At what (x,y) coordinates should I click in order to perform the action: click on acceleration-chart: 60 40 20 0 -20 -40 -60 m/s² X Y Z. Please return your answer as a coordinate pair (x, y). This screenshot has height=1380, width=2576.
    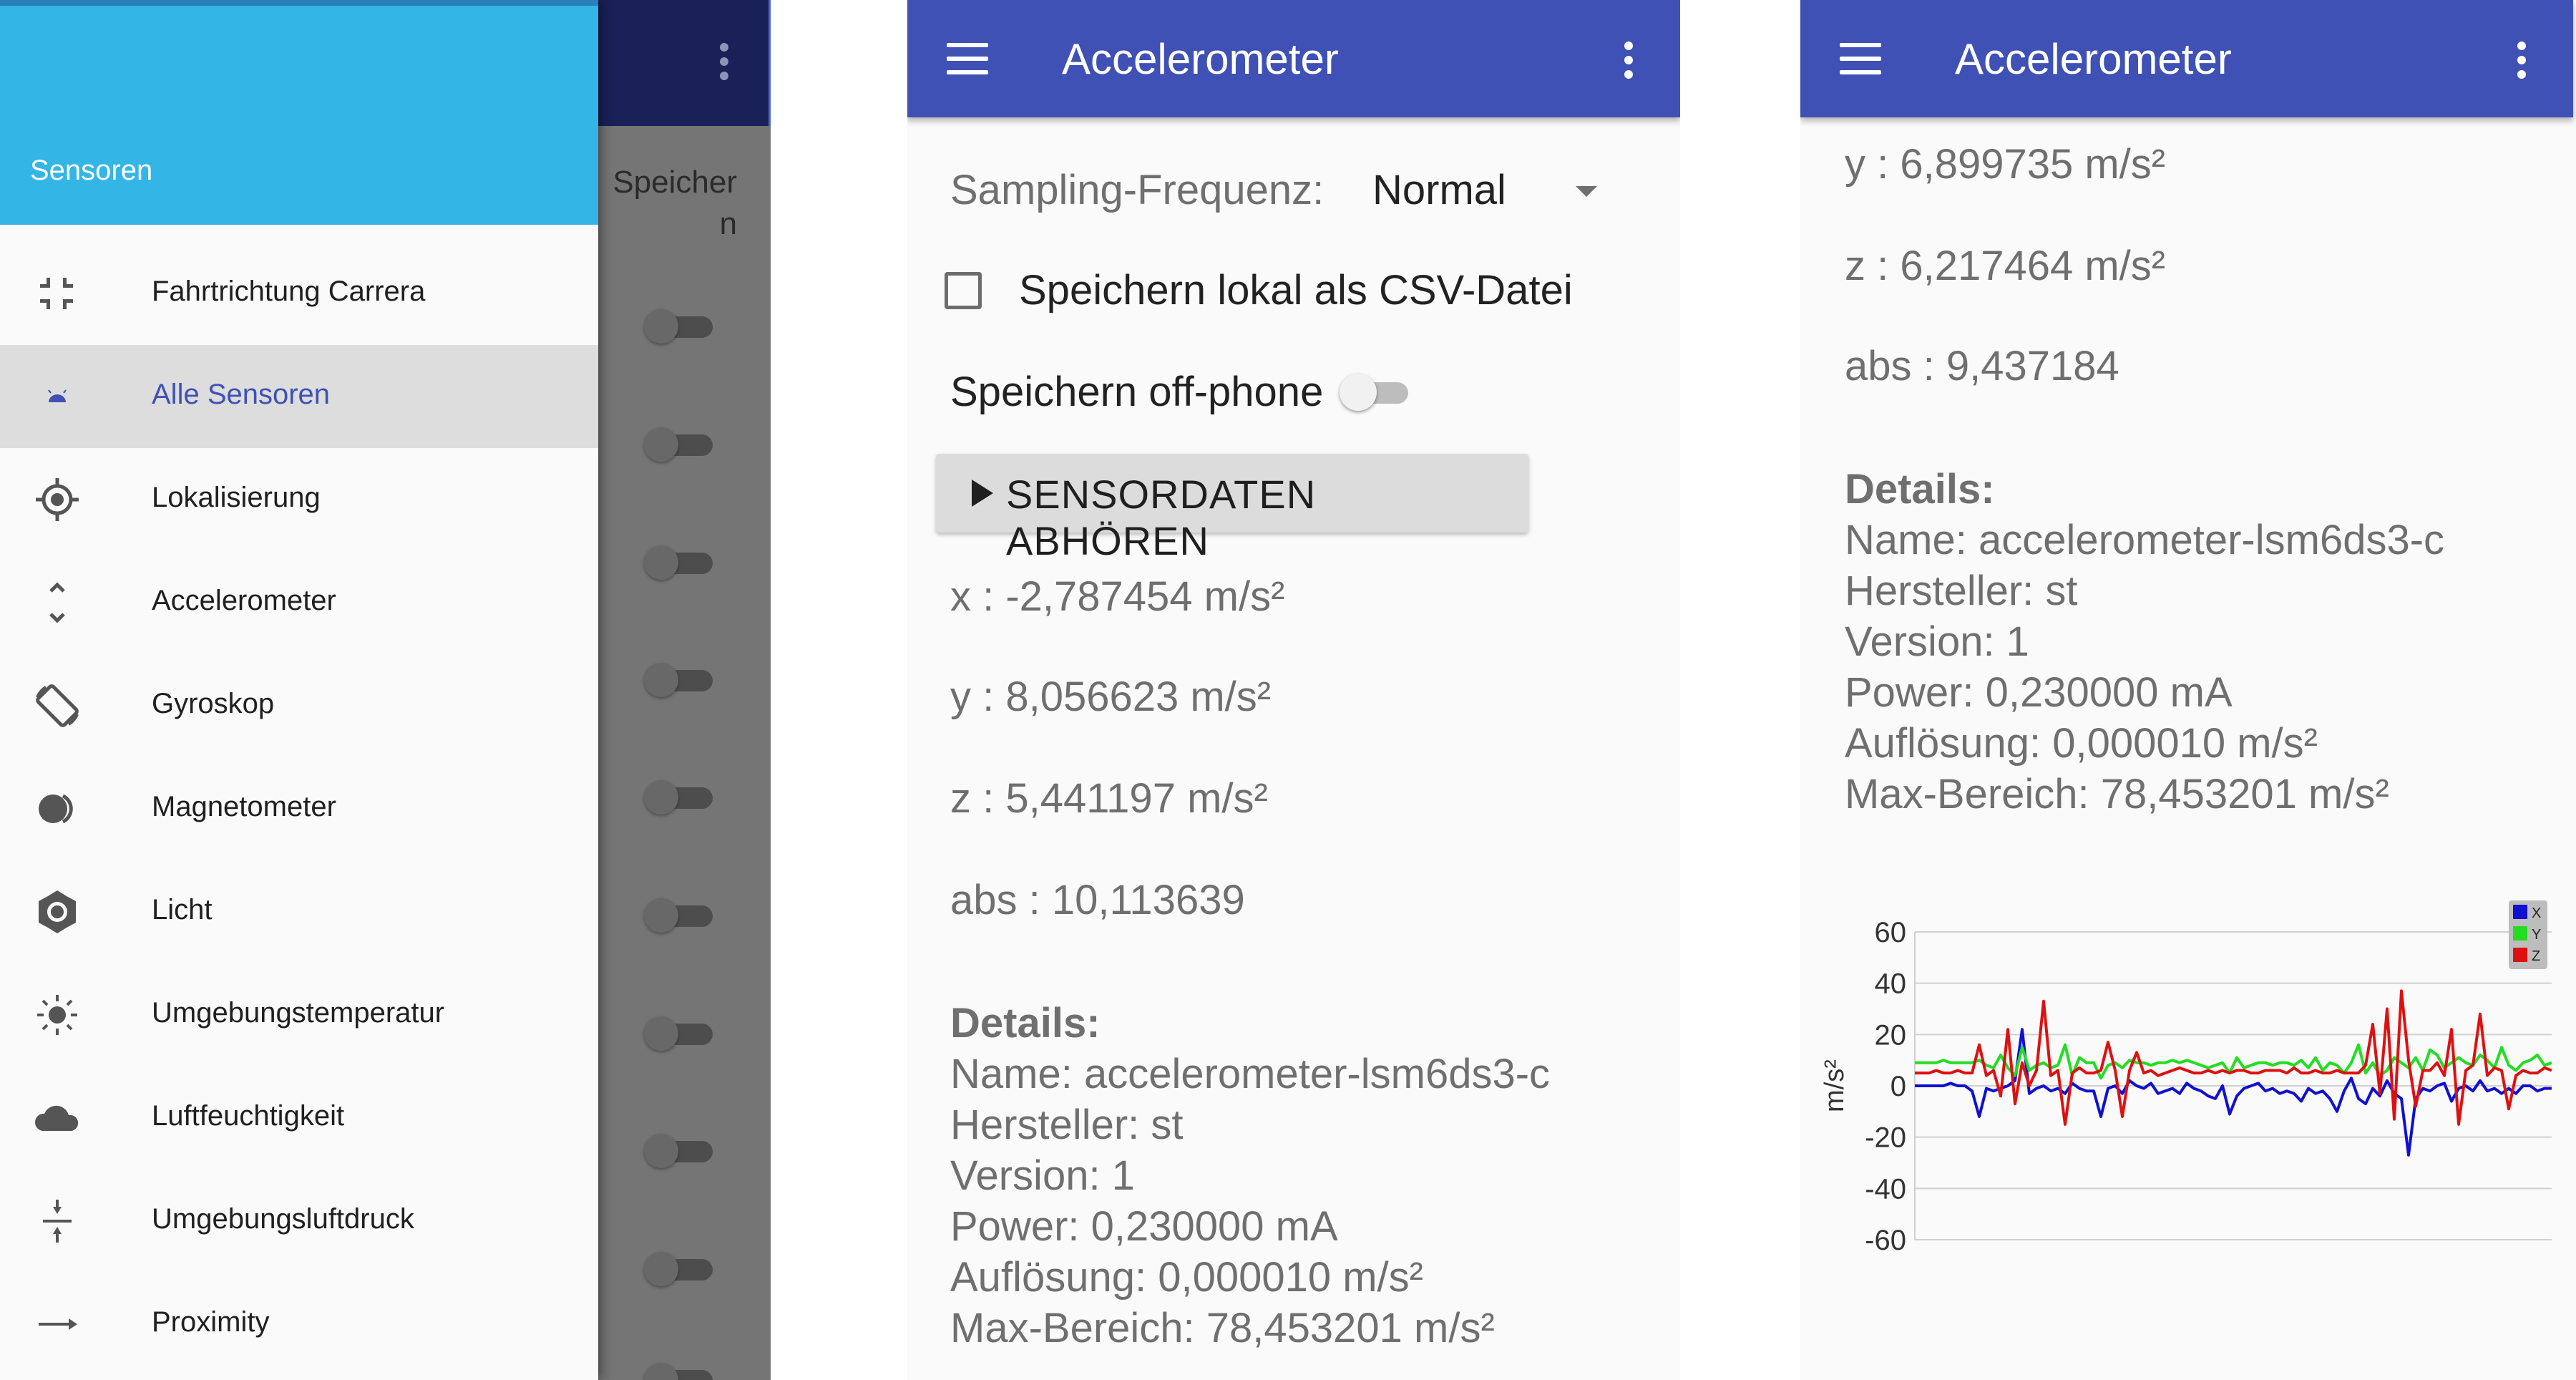
    Looking at the image, I should click on (2188, 1081).